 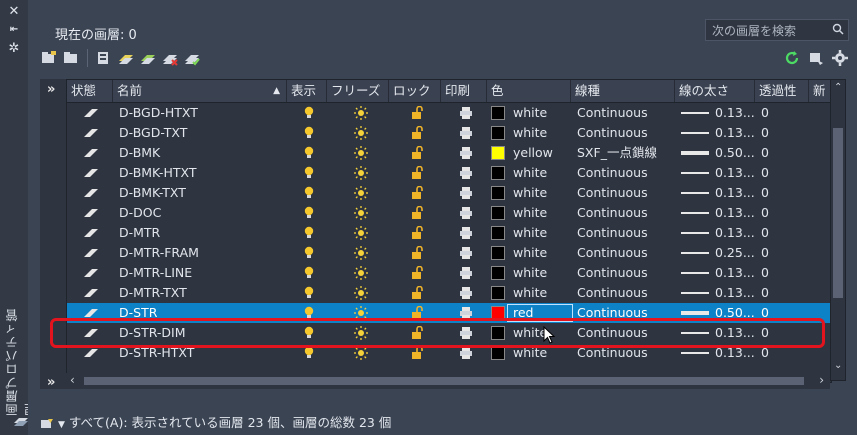 I want to click on layer-row: D-MTR-LINE white Continuous 0.13... 0, so click(x=449, y=273).